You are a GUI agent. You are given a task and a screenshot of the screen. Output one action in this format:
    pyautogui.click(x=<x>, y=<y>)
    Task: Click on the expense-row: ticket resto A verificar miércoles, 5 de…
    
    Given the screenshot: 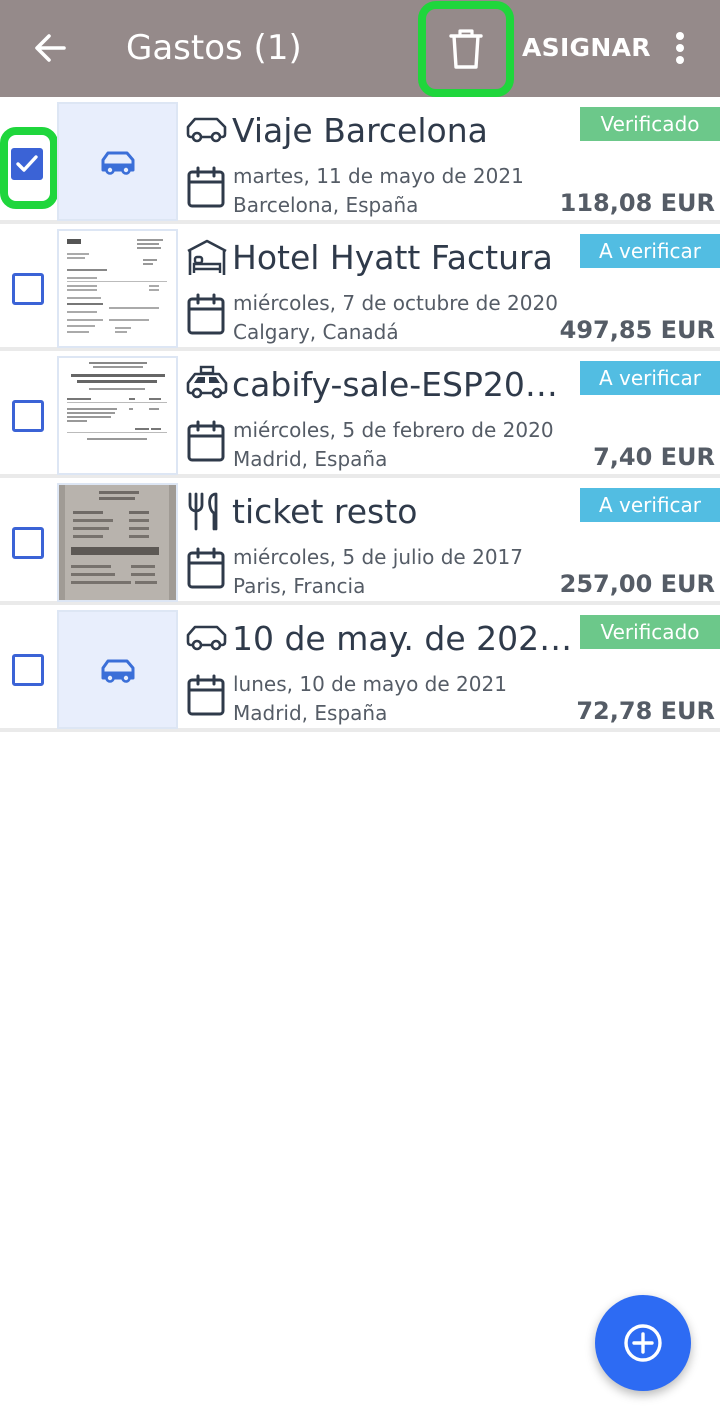 What is the action you would take?
    pyautogui.click(x=360, y=541)
    